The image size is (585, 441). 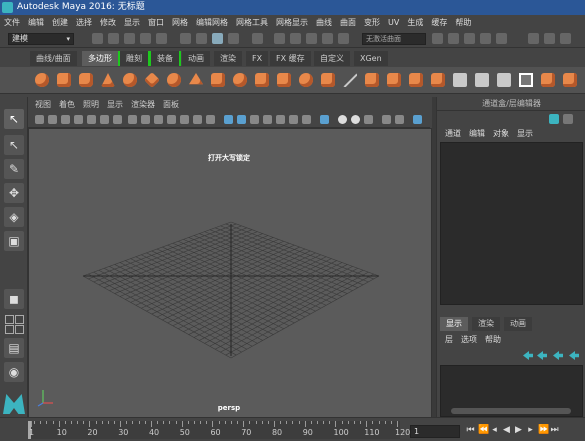 I want to click on xray-icon, so click(x=342, y=119).